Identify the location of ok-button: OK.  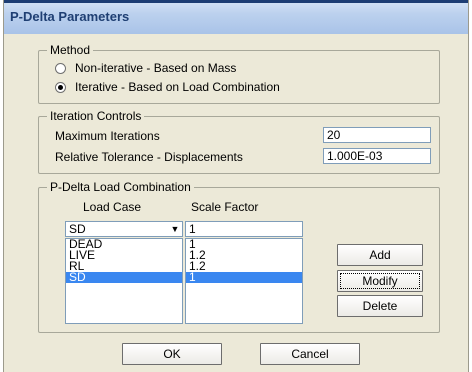
(172, 354).